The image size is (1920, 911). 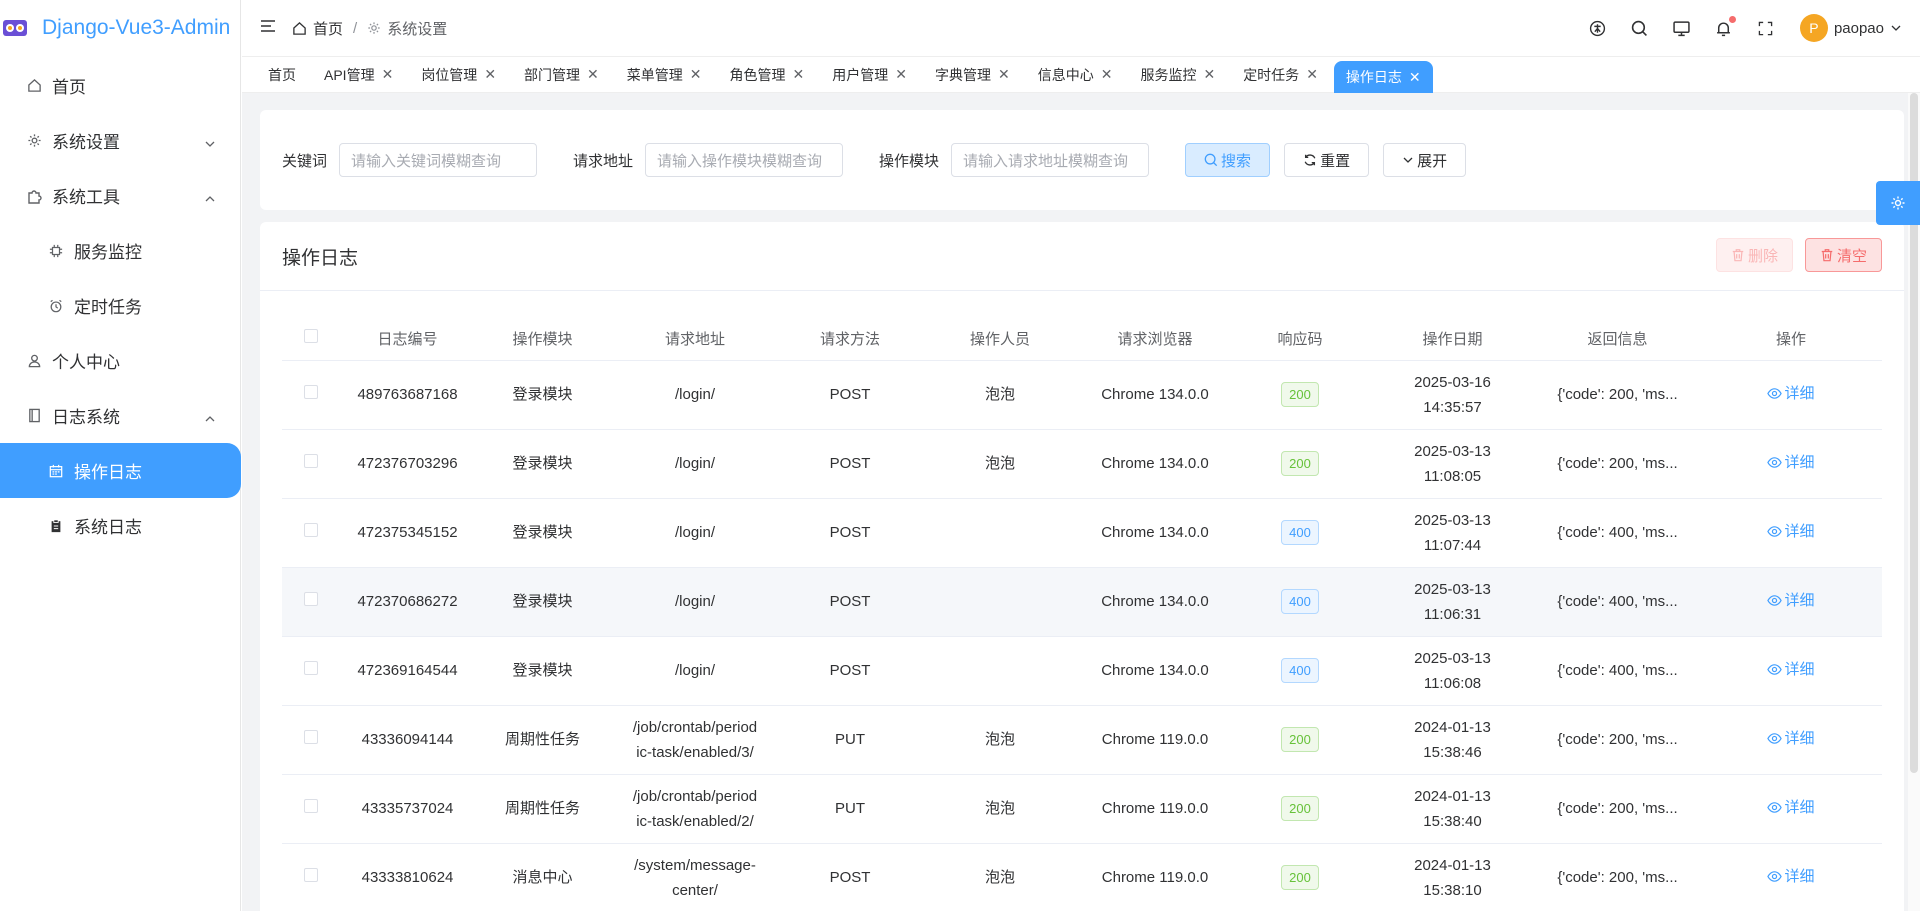 What do you see at coordinates (328, 28) in the screenshot?
I see `breadcrumb-home: 首页` at bounding box center [328, 28].